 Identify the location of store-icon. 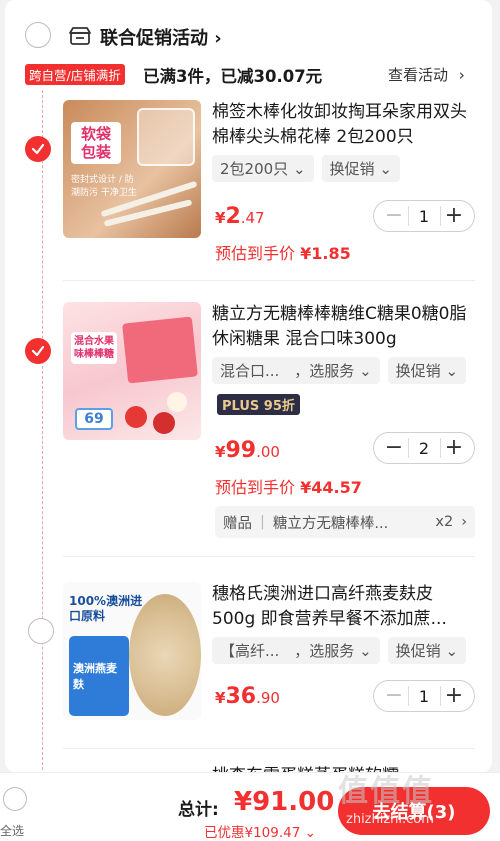
(80, 36).